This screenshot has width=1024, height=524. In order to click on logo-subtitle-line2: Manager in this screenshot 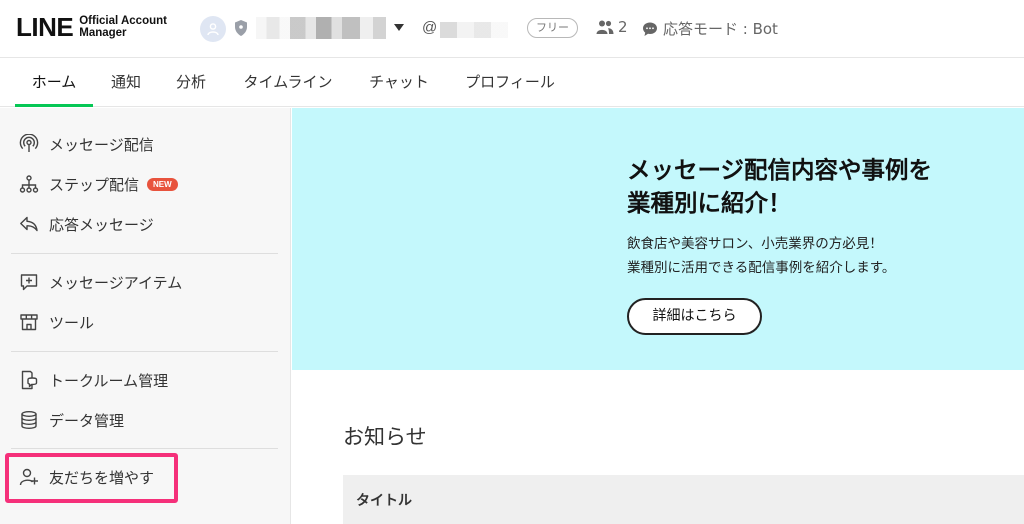, I will do `click(103, 33)`.